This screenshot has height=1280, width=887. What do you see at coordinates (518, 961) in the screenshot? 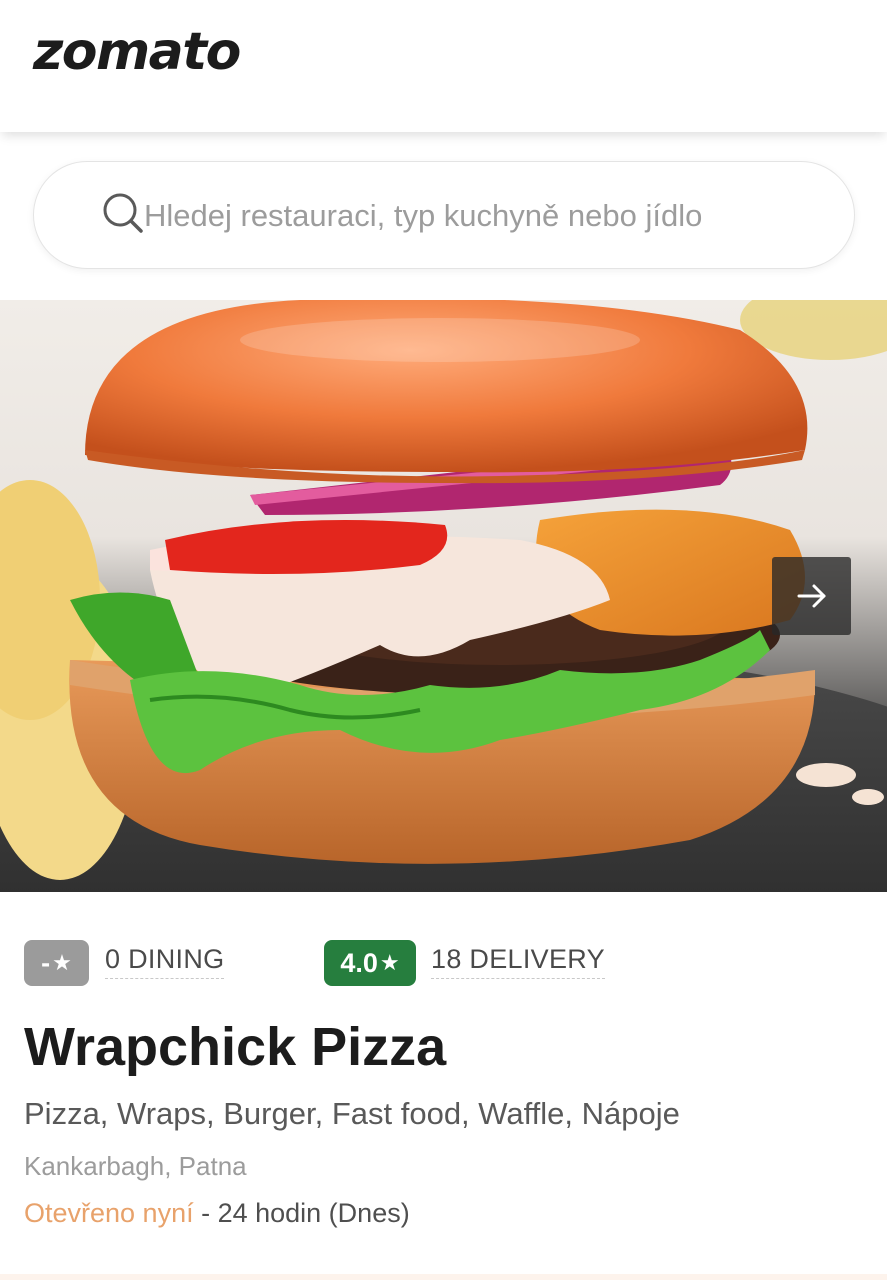
I see `delivery-review-count: 18 DELIVERY` at bounding box center [518, 961].